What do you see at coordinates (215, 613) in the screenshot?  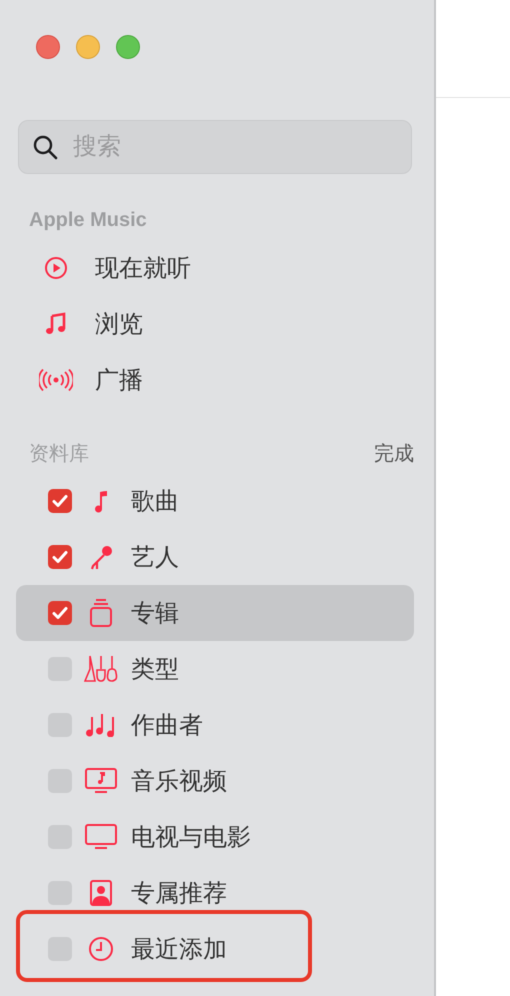 I see `library-item: 专辑` at bounding box center [215, 613].